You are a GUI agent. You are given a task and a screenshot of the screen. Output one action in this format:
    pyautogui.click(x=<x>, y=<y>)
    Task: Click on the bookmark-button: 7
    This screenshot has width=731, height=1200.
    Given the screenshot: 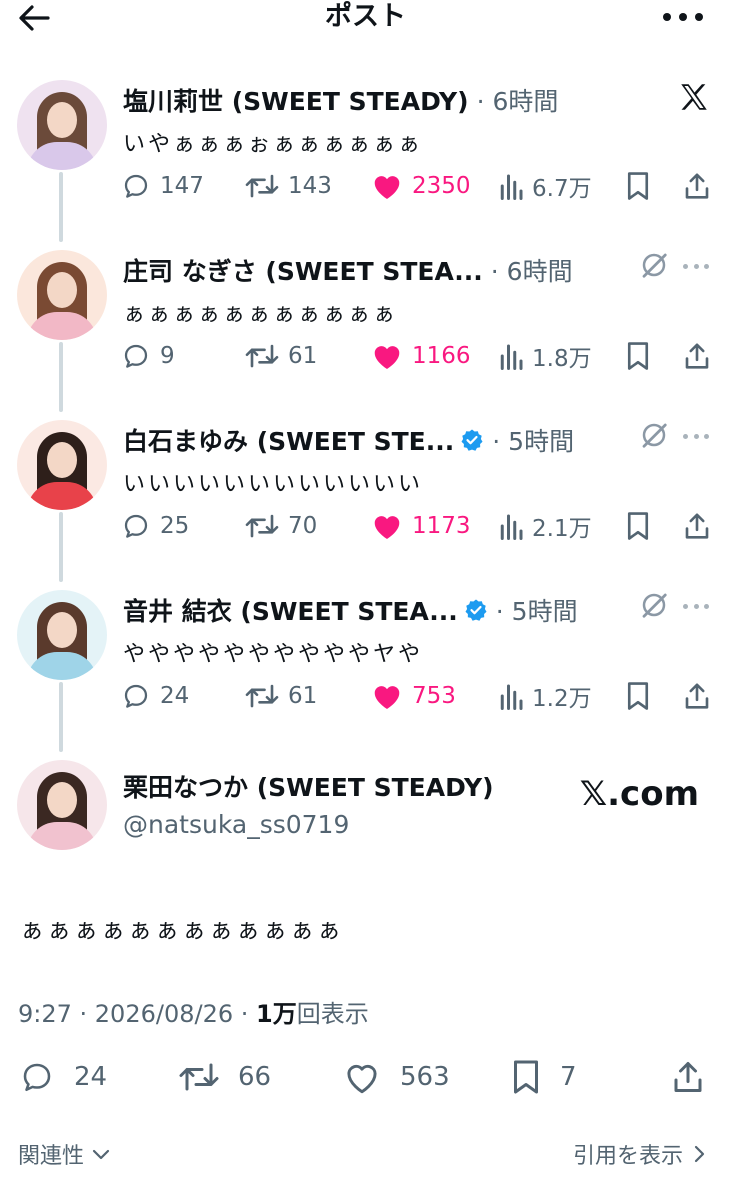 What is the action you would take?
    pyautogui.click(x=543, y=1077)
    